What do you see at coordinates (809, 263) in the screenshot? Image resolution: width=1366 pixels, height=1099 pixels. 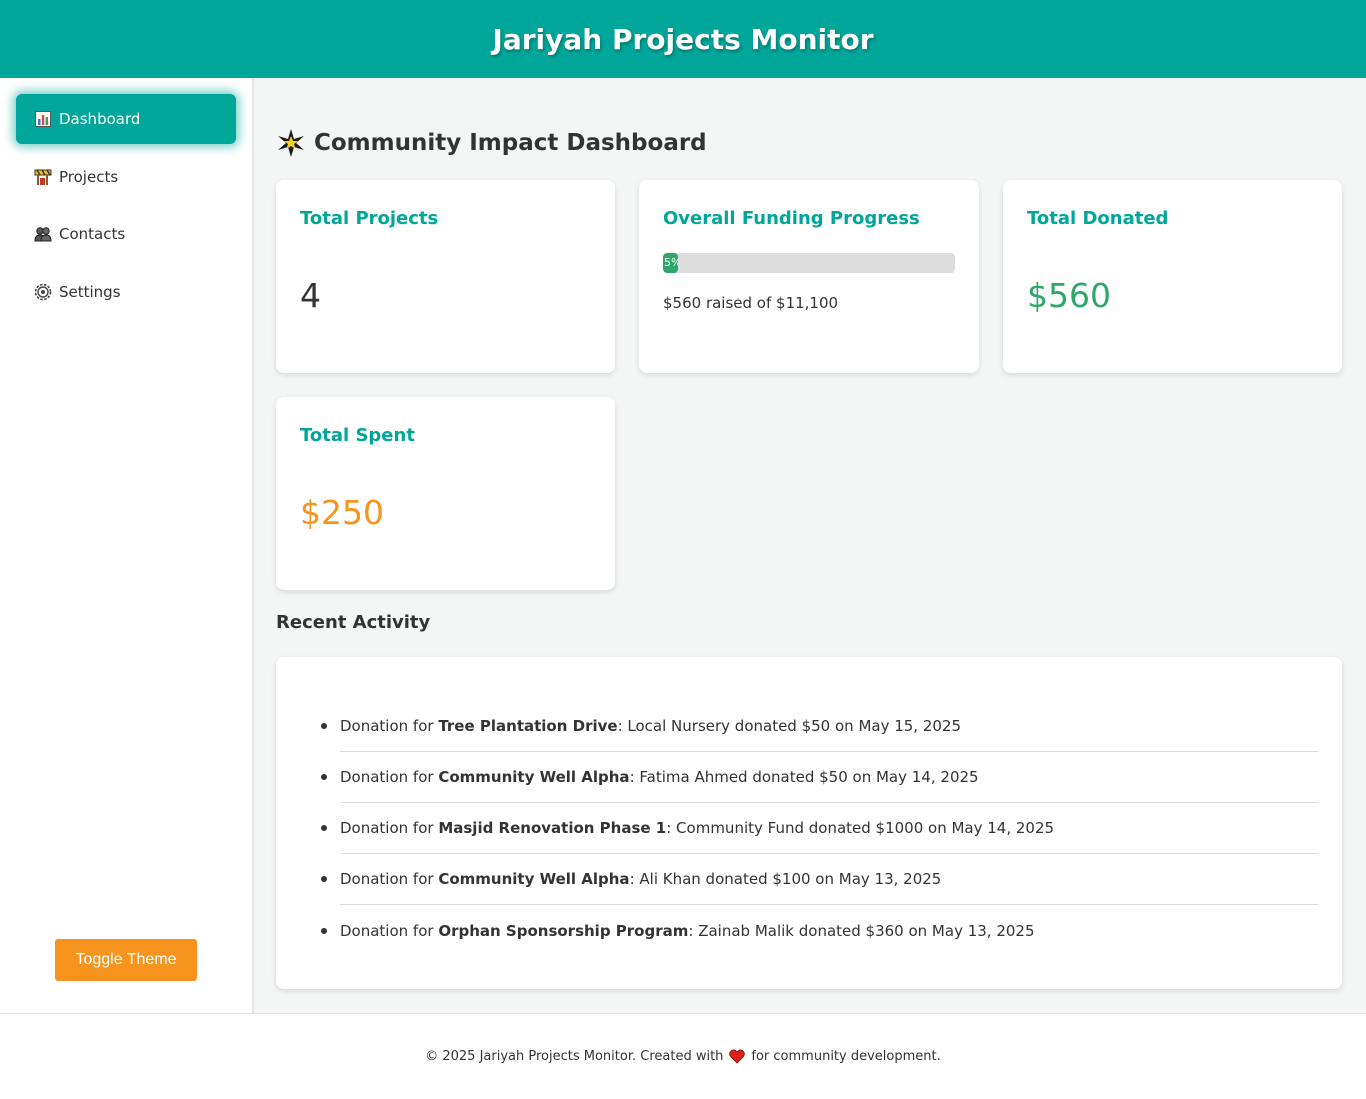 I see `funding-progress-bar: 5%` at bounding box center [809, 263].